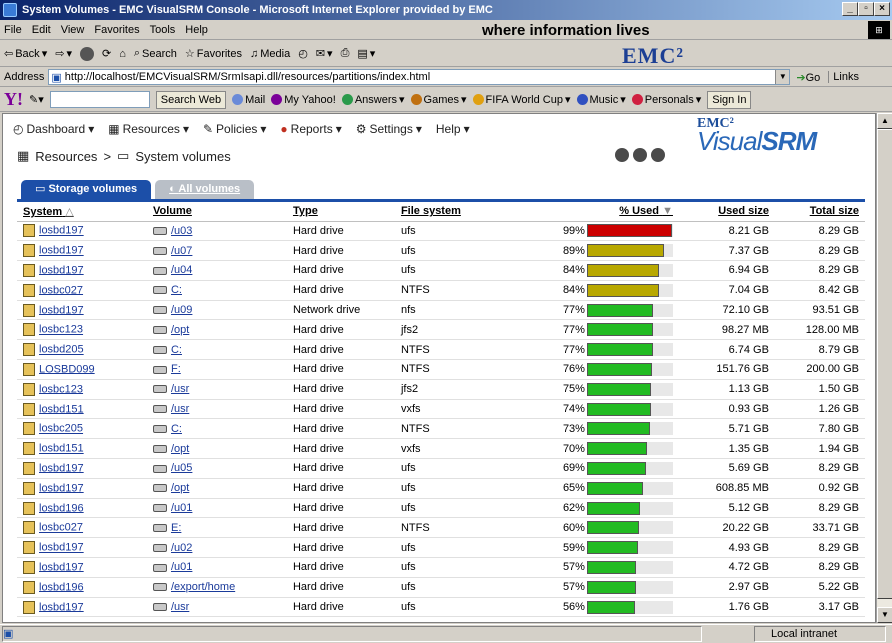 Image resolution: width=892 pixels, height=643 pixels. I want to click on print-button: ⎙, so click(345, 53).